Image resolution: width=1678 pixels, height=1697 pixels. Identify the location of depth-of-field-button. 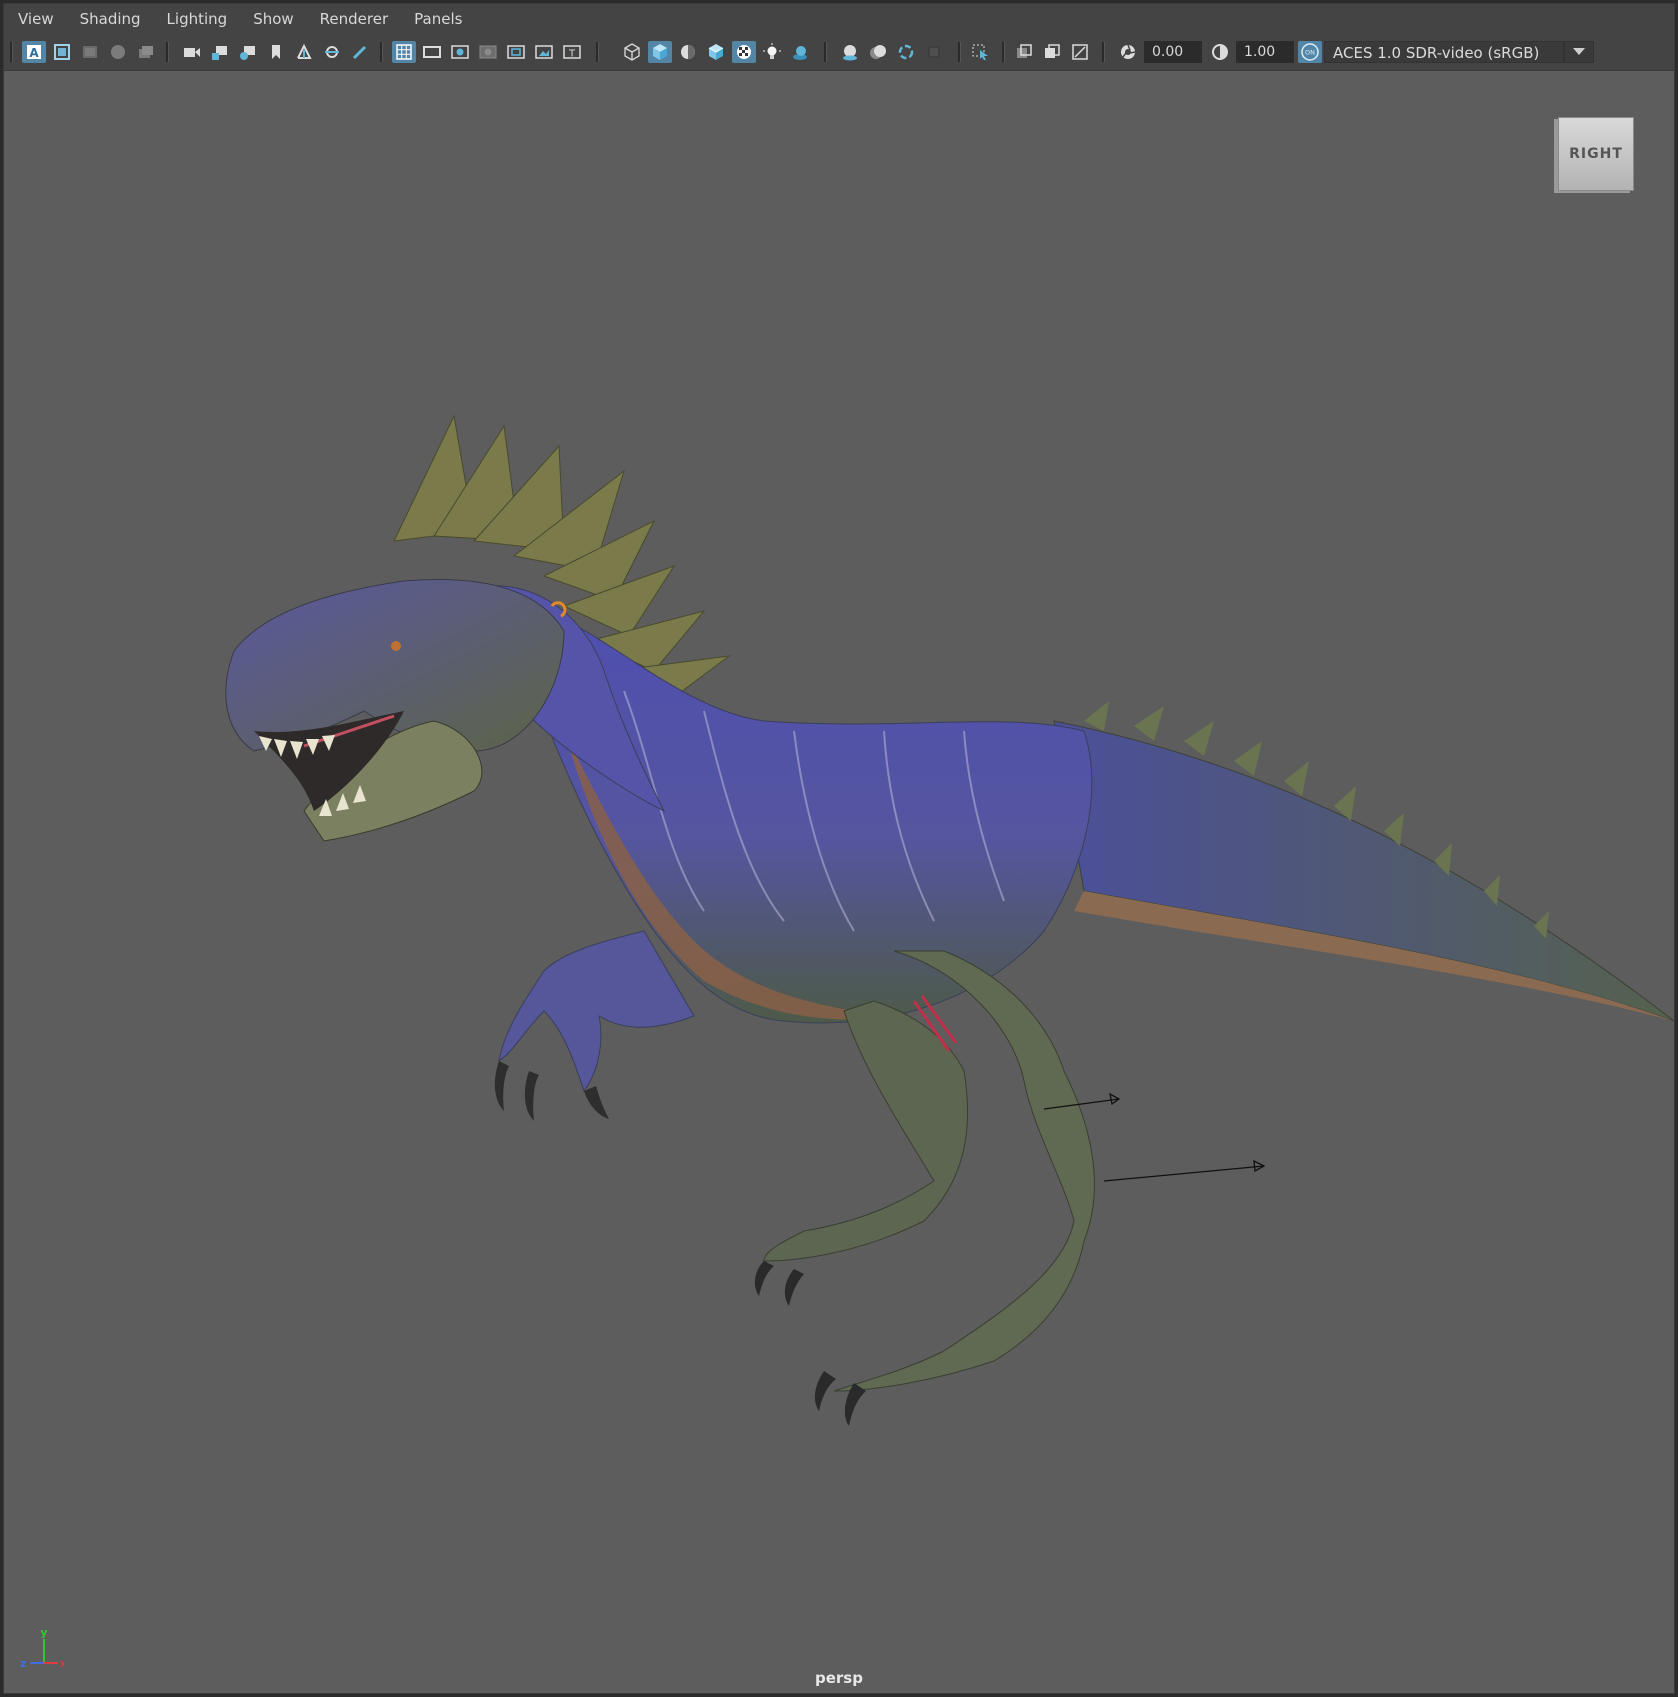
(934, 52).